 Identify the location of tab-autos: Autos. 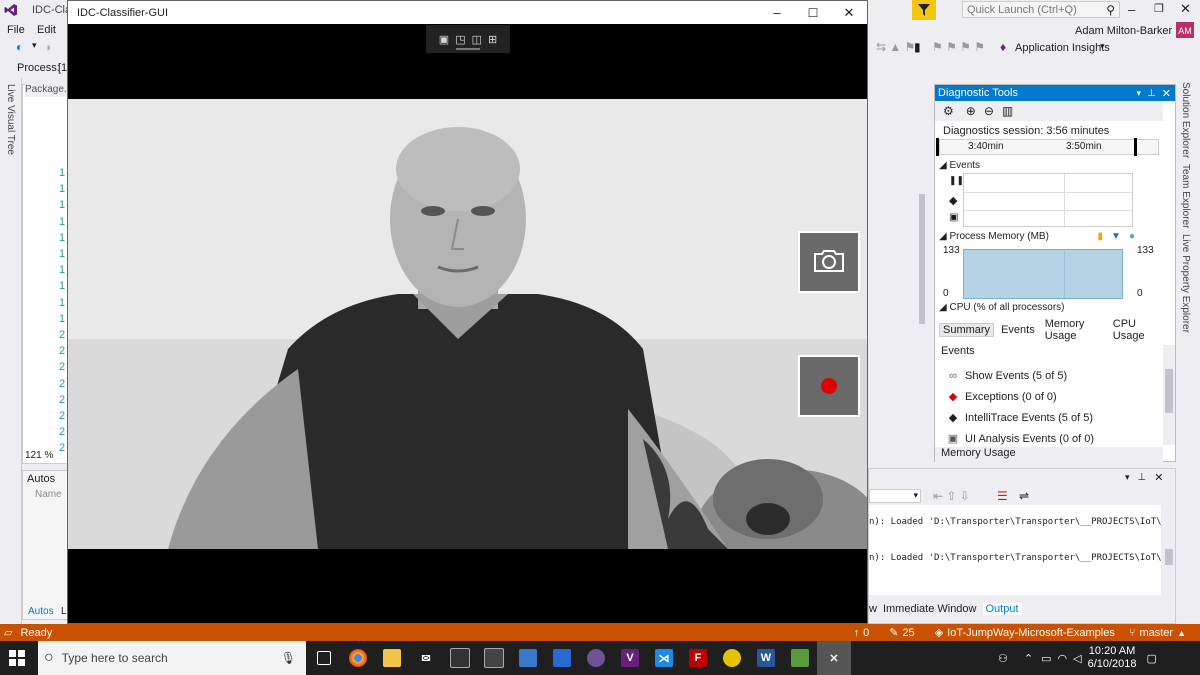
(41, 611).